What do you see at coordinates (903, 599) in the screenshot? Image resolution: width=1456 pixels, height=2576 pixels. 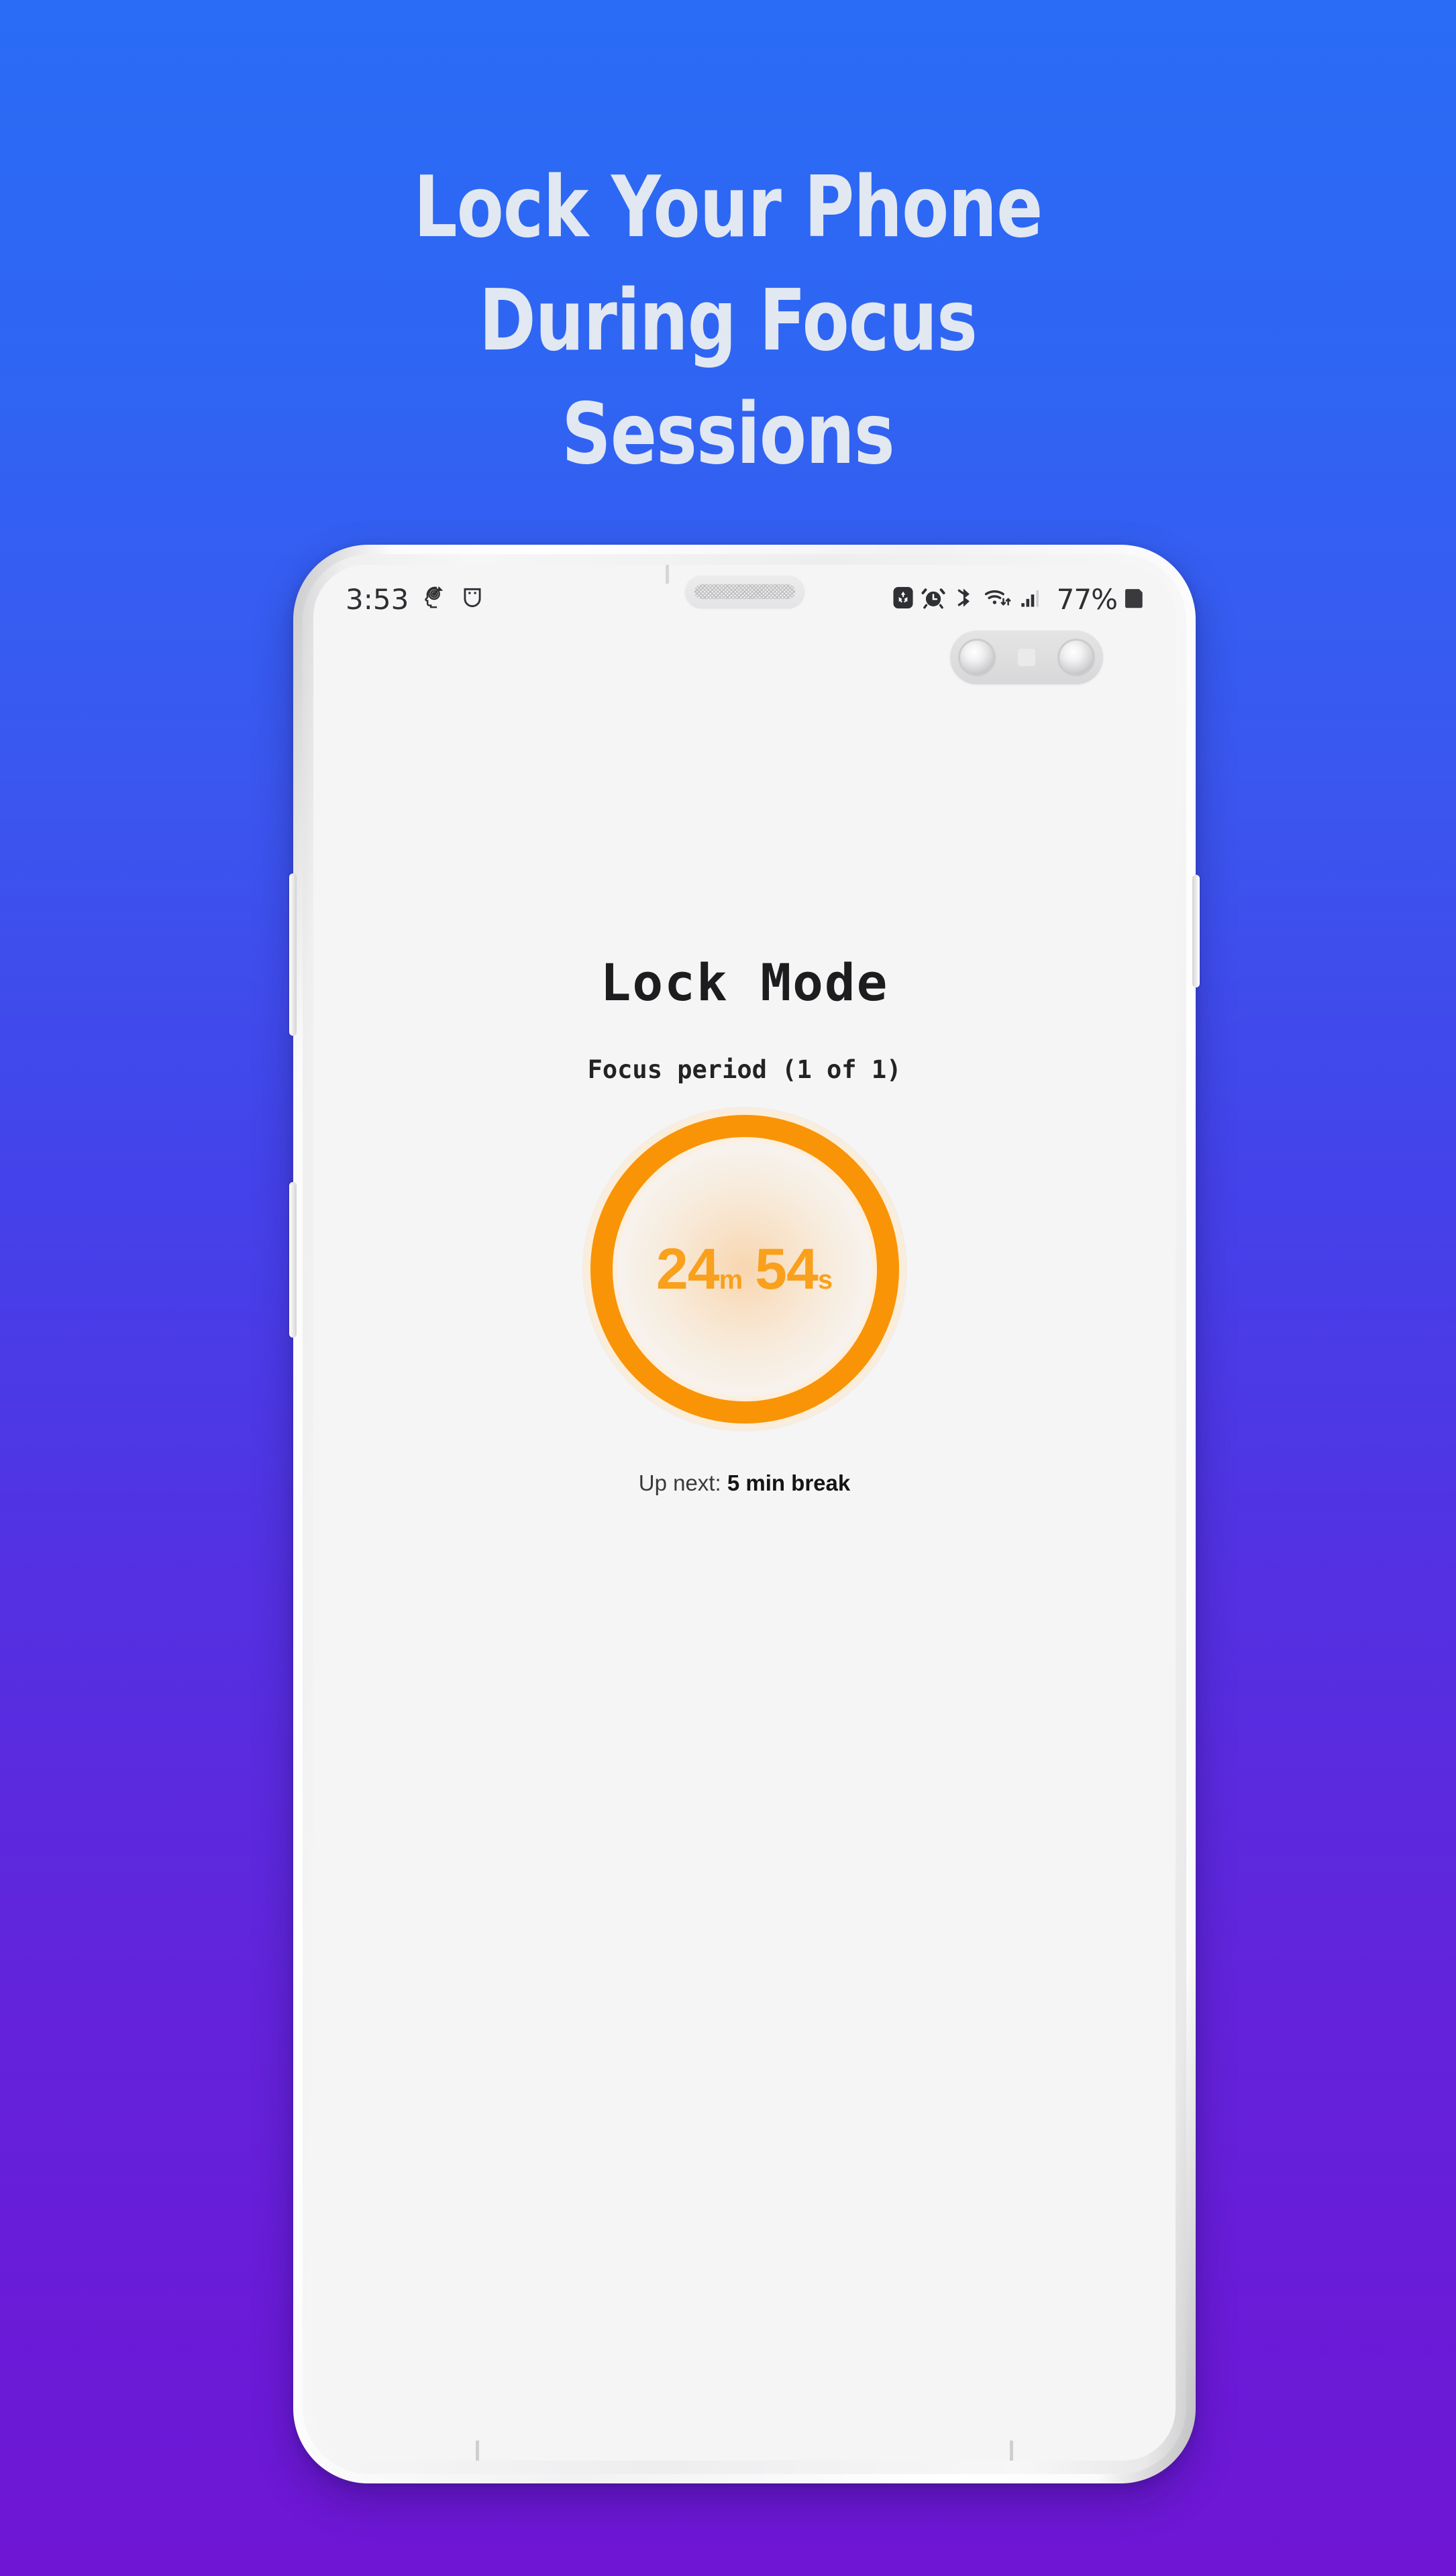 I see `eco-save-icon` at bounding box center [903, 599].